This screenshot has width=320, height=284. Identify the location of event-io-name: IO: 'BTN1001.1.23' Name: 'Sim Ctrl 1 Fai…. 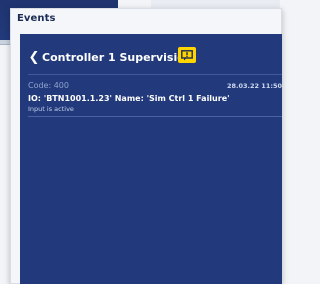
(129, 98).